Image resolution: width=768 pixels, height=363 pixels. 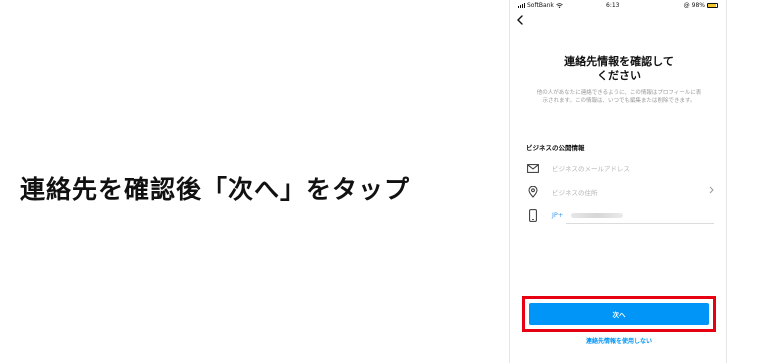 What do you see at coordinates (619, 314) in the screenshot?
I see `next-button: 次へ` at bounding box center [619, 314].